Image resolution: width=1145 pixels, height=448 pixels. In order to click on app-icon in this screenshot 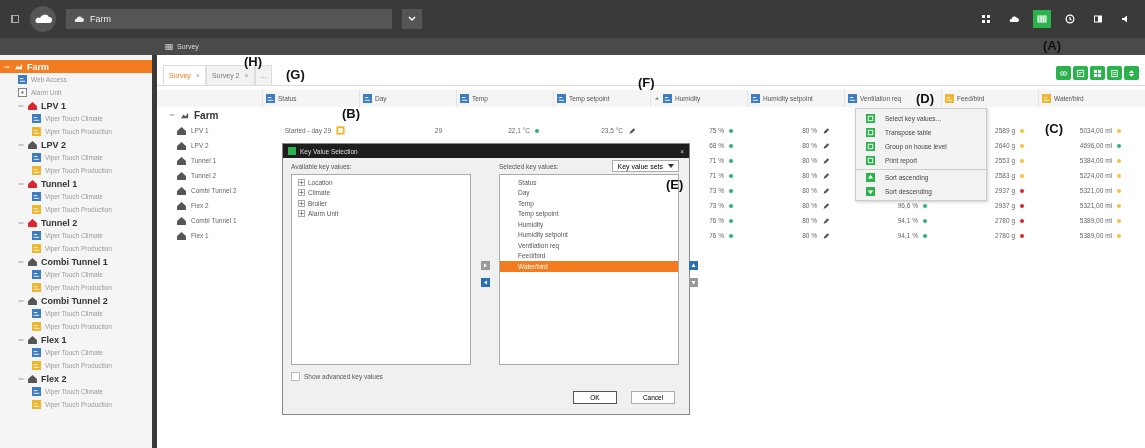, I will do `click(292, 151)`.